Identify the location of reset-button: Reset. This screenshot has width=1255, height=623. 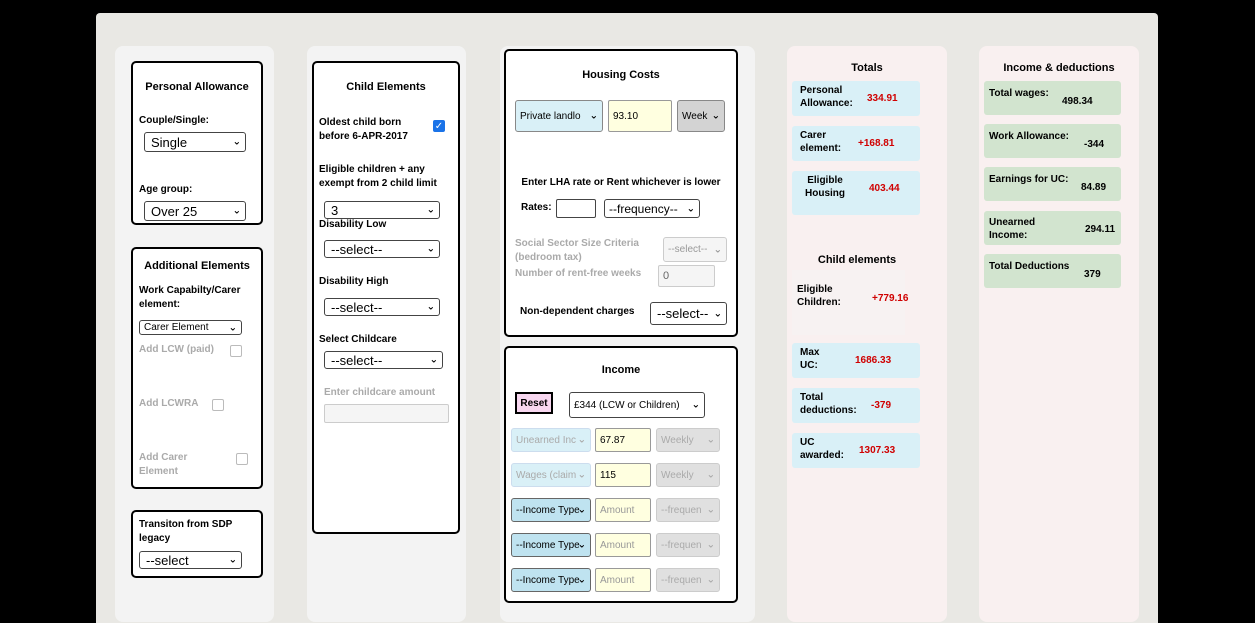
(534, 403).